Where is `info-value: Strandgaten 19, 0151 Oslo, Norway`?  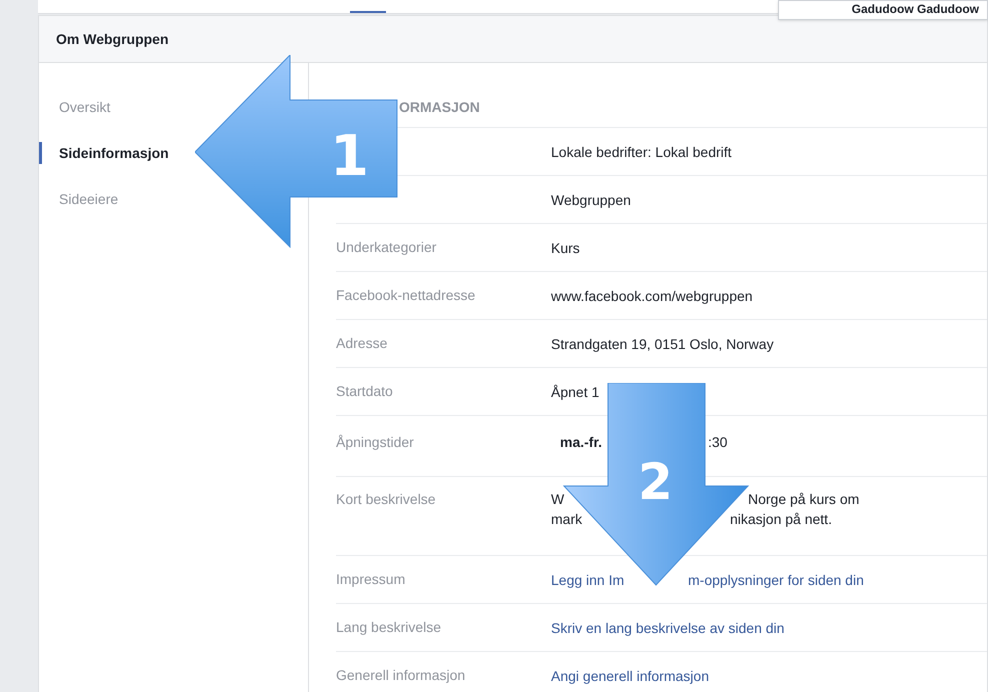
info-value: Strandgaten 19, 0151 Oslo, Norway is located at coordinates (662, 344).